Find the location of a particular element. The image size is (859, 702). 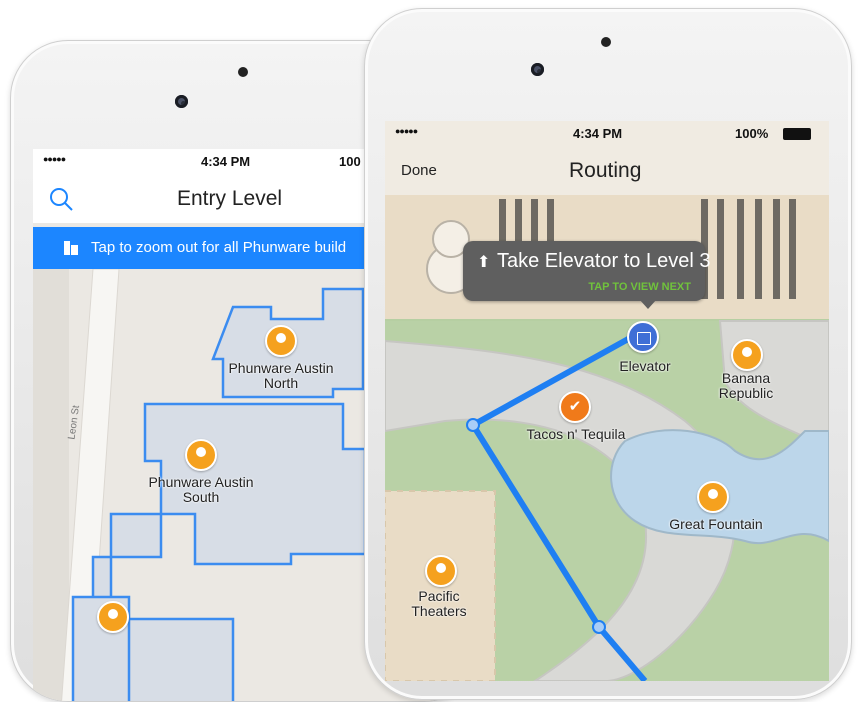

battery-icon is located at coordinates (797, 134).